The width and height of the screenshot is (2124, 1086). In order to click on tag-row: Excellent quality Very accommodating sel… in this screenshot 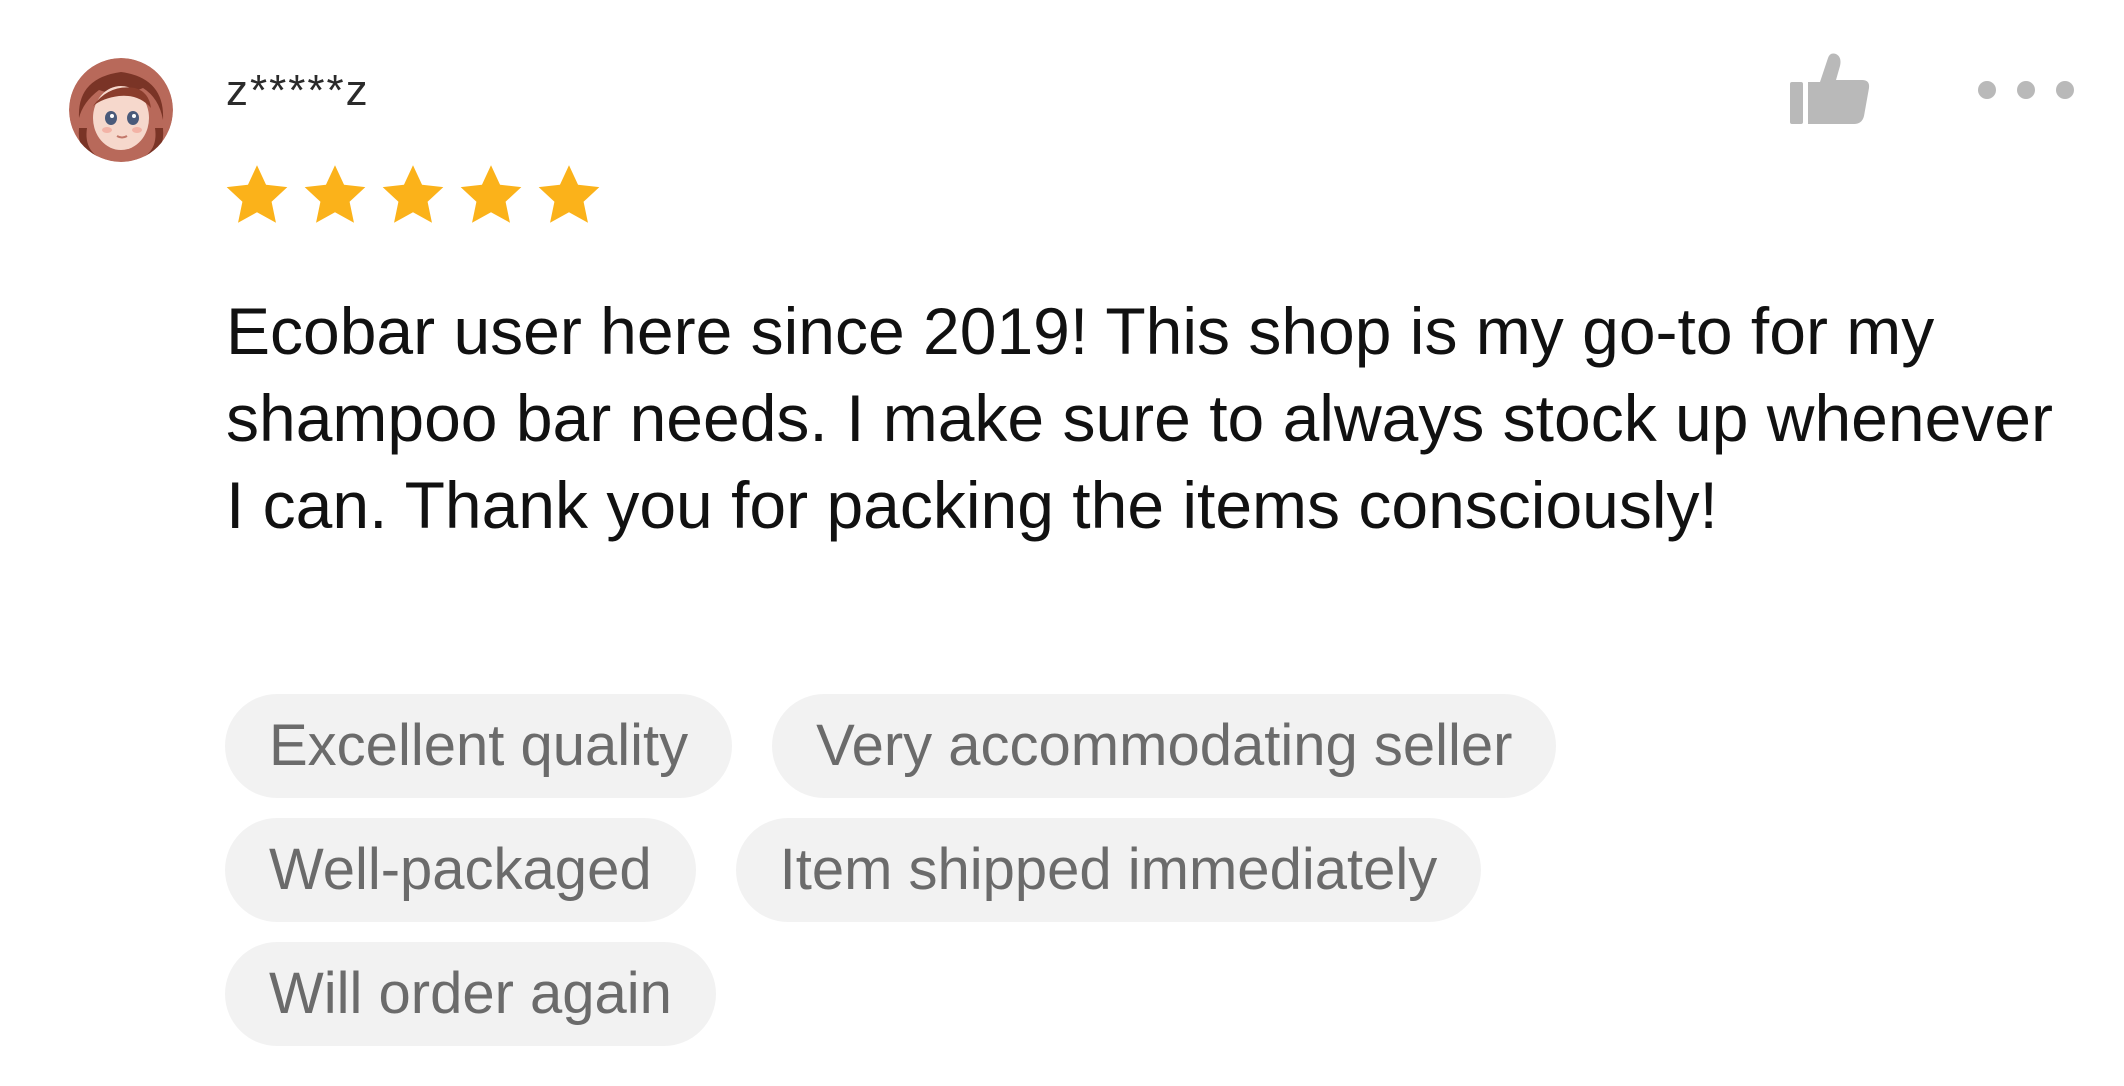, I will do `click(1125, 746)`.